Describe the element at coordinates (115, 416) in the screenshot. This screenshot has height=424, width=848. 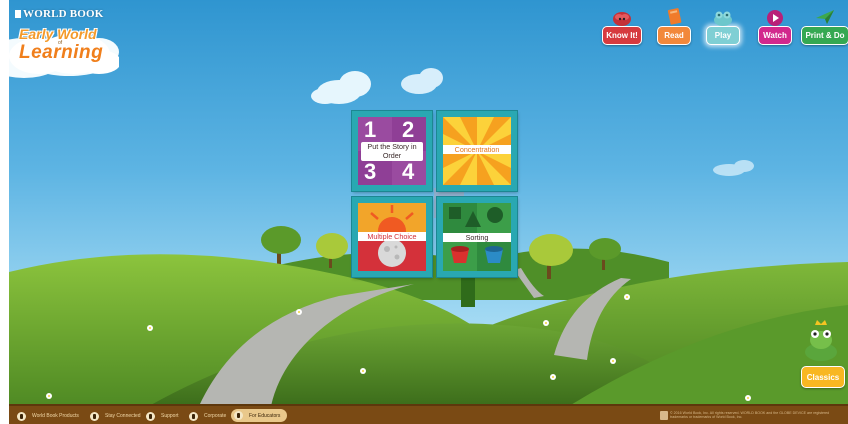
I see `footer-link-stay-connected: Stay Connected` at that location.